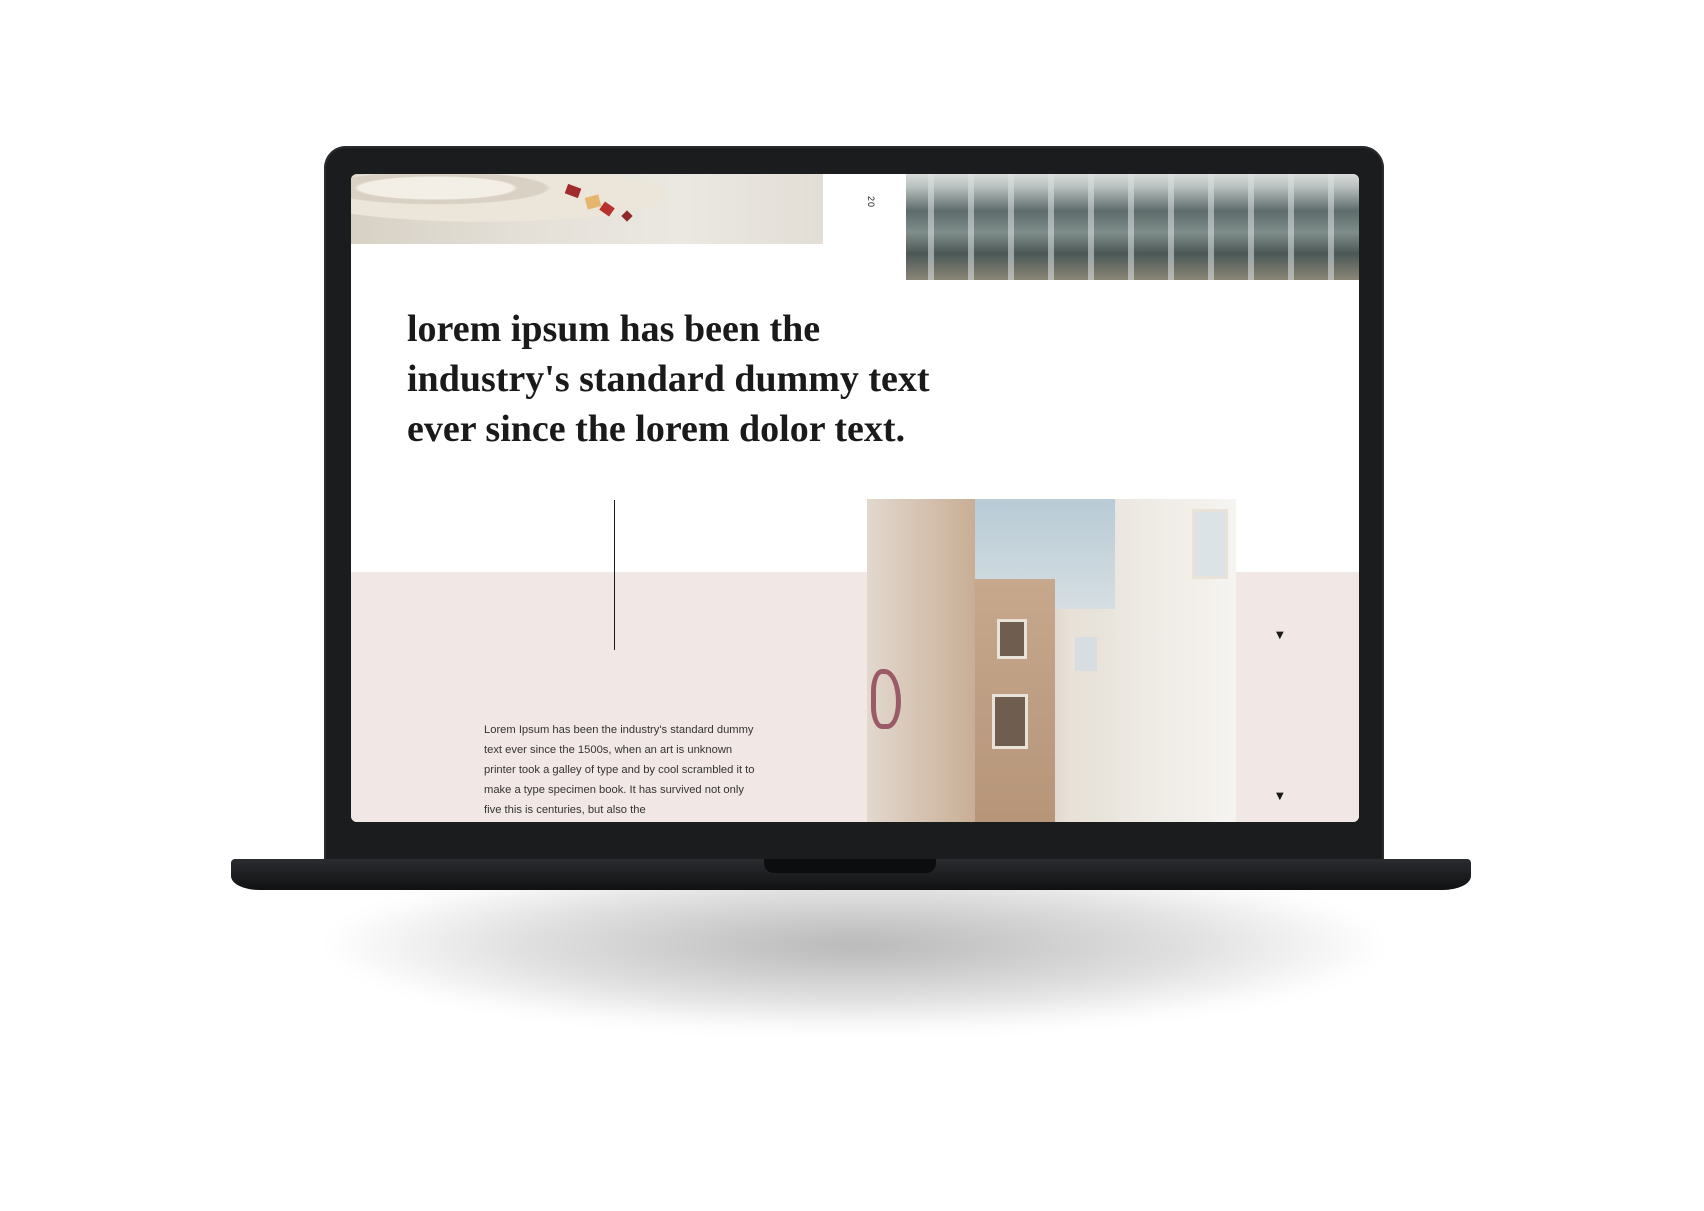 The width and height of the screenshot is (1704, 1211). What do you see at coordinates (850, 866) in the screenshot?
I see `laptop-notch` at bounding box center [850, 866].